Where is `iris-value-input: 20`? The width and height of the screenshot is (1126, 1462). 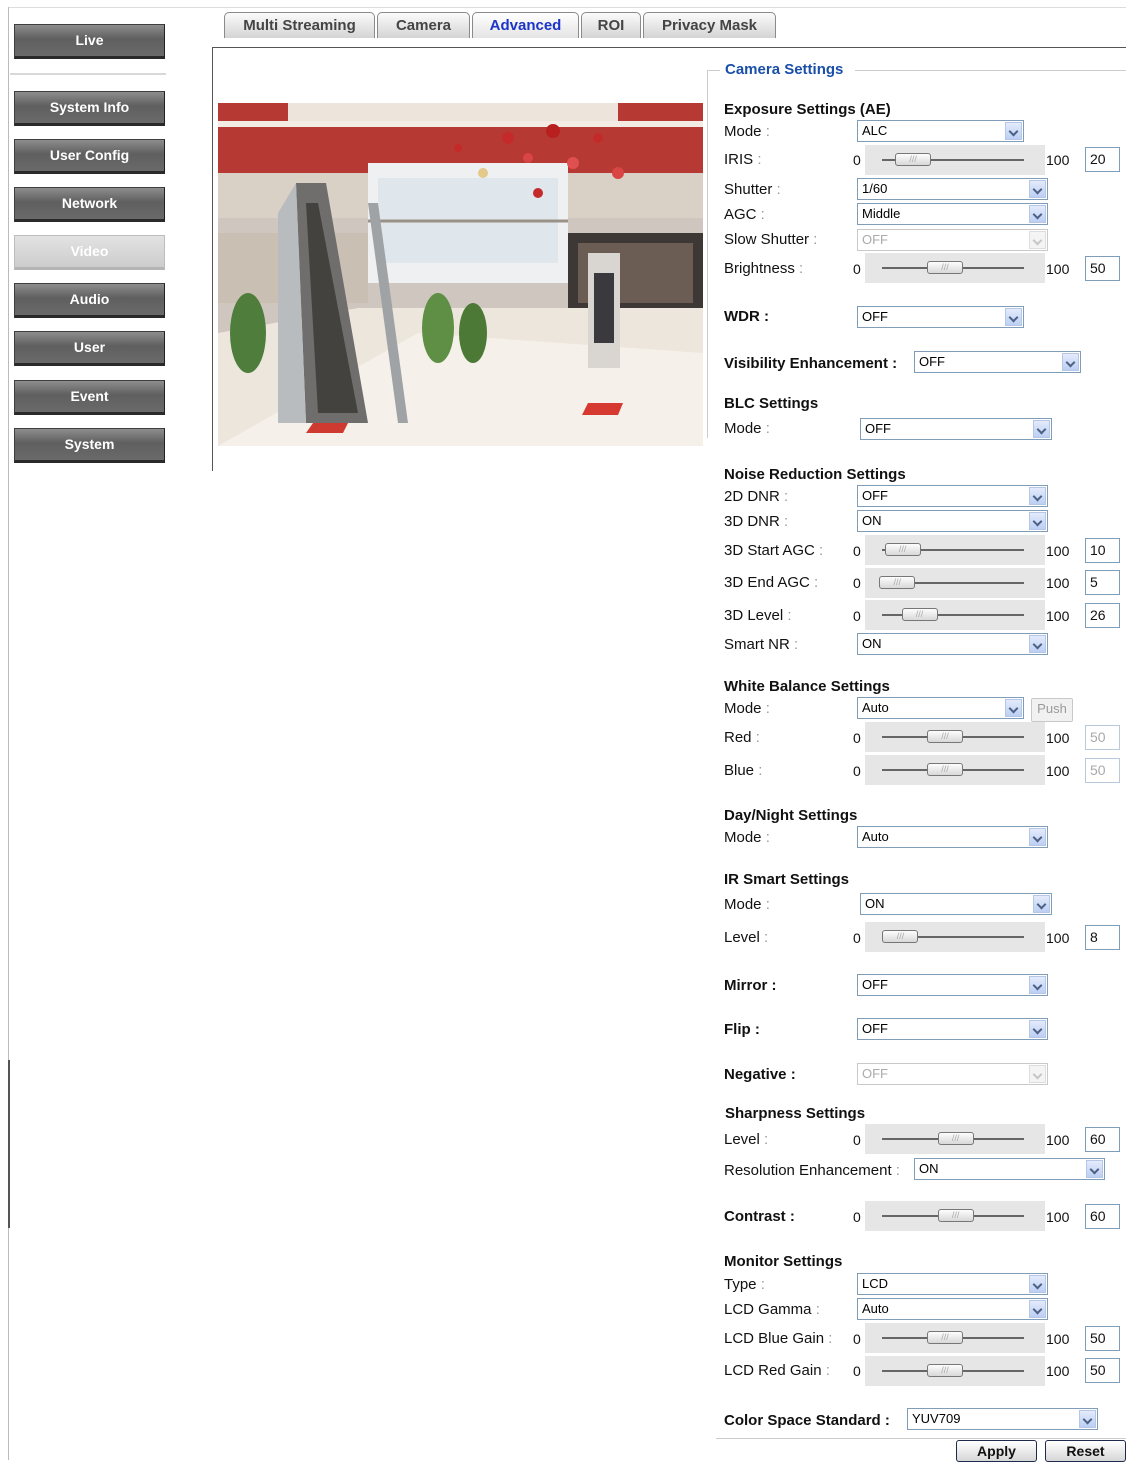
iris-value-input: 20 is located at coordinates (1102, 159).